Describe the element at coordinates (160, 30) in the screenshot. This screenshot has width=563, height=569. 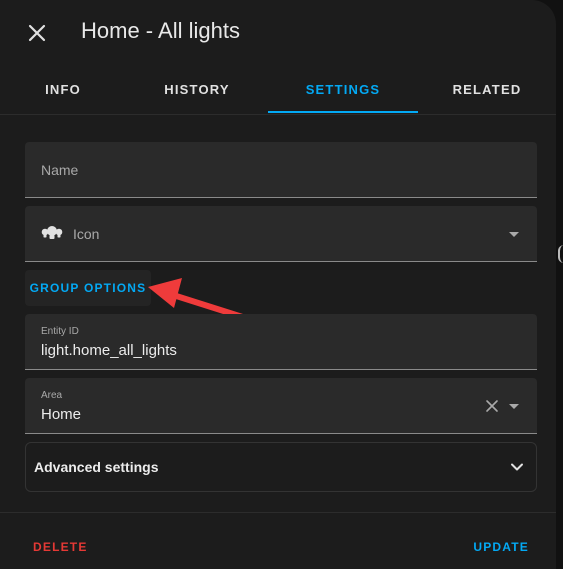
I see `dialog-title: Home - All lights` at that location.